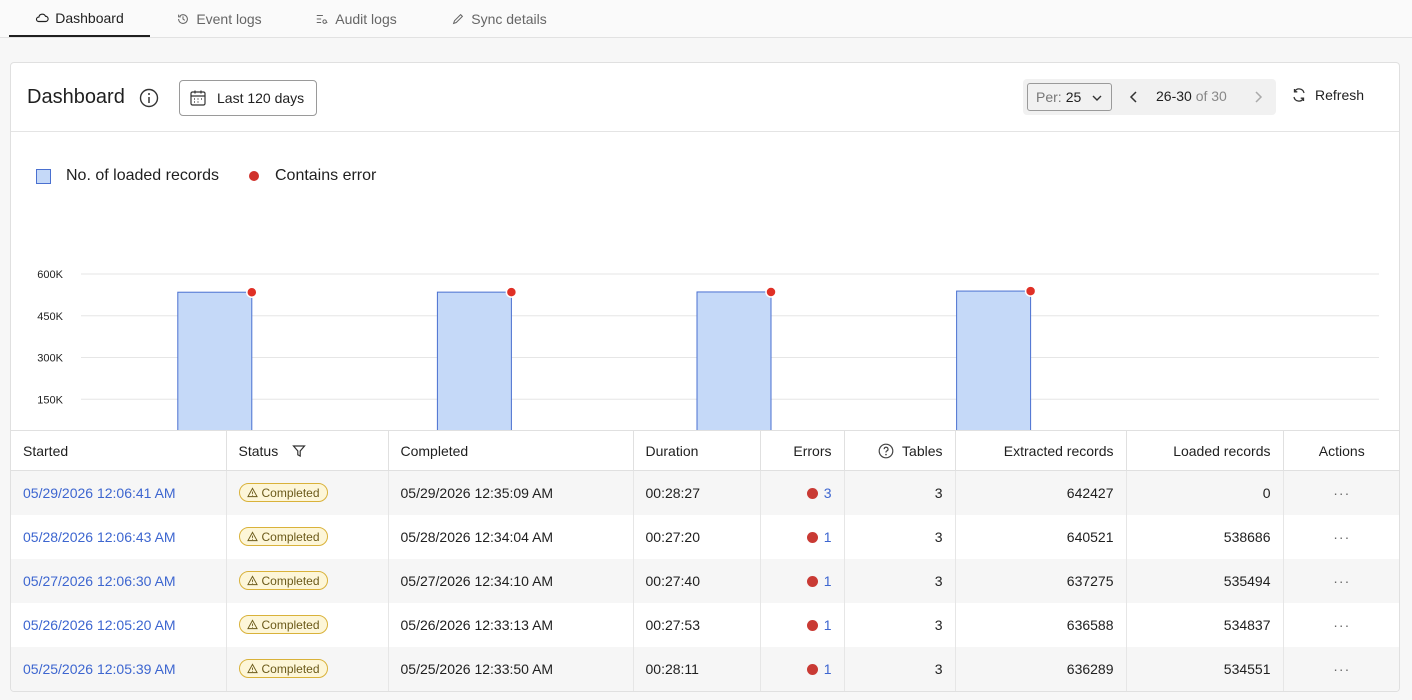 Image resolution: width=1412 pixels, height=700 pixels. I want to click on col-completed: Completed, so click(511, 450).